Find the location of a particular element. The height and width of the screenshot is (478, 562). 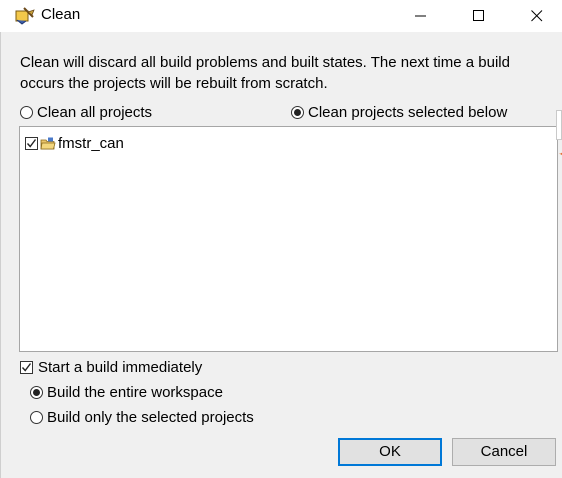

maximize-button is located at coordinates (479, 16).